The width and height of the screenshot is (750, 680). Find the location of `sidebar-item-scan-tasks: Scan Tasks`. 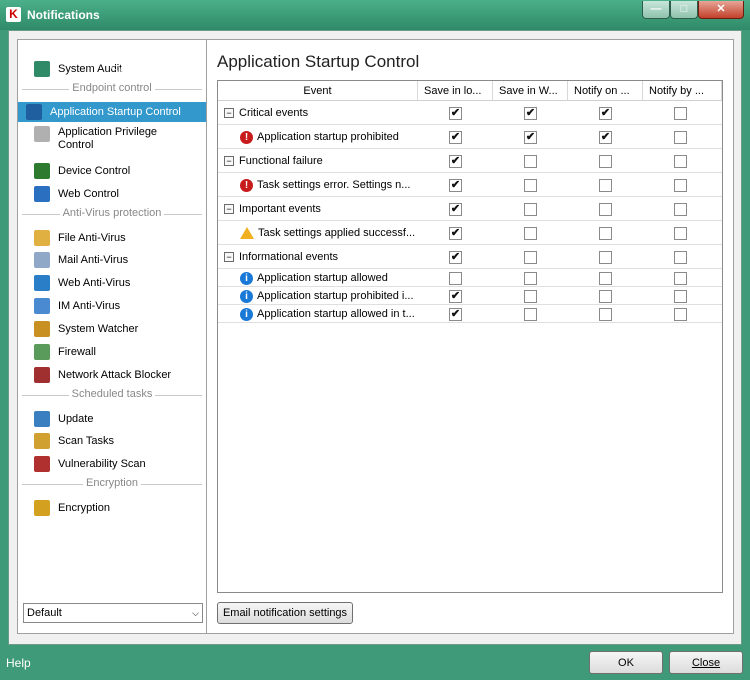

sidebar-item-scan-tasks: Scan Tasks is located at coordinates (74, 441).